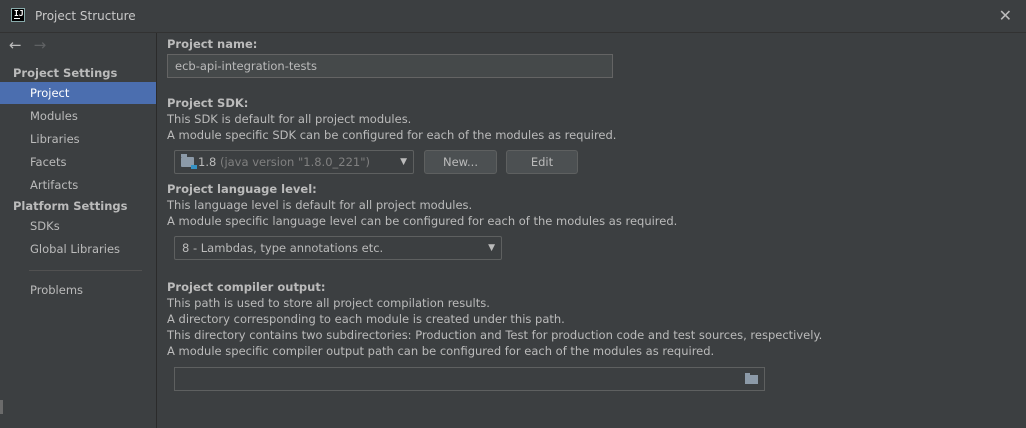 This screenshot has height=428, width=1026. I want to click on platform-settings-header: Platform Settings, so click(70, 206).